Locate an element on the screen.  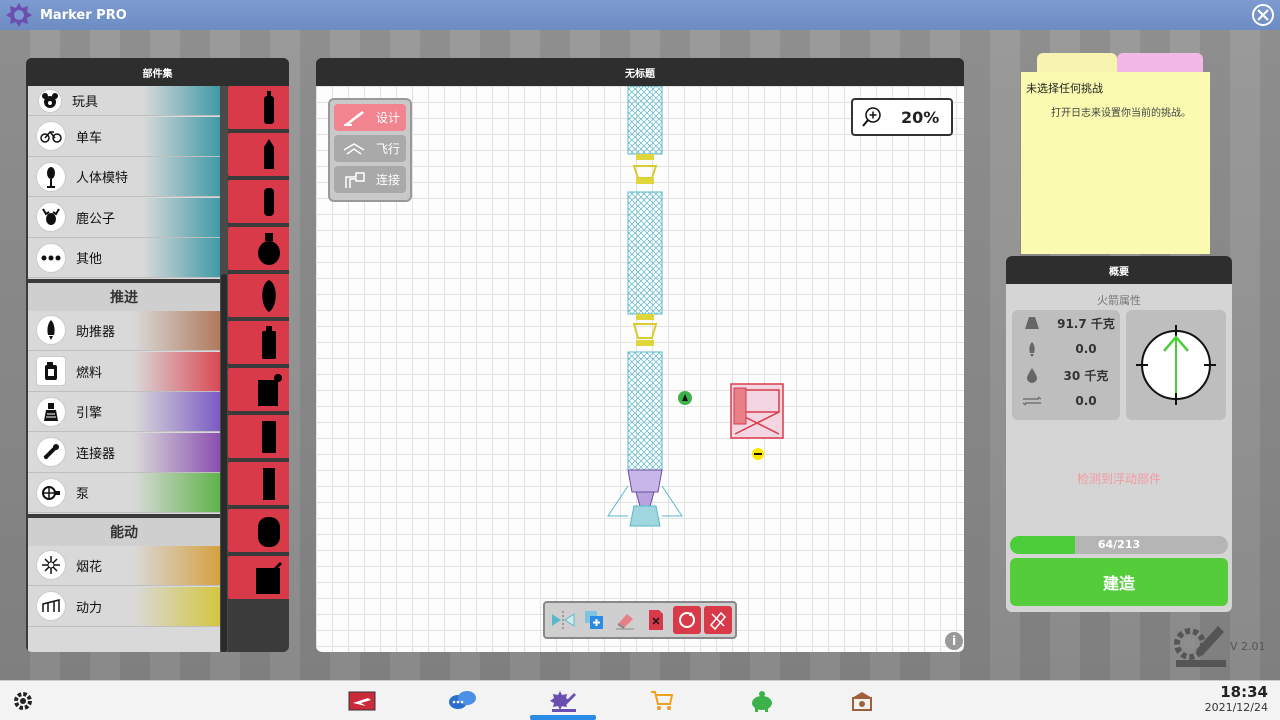
mirror-icon is located at coordinates (563, 620).